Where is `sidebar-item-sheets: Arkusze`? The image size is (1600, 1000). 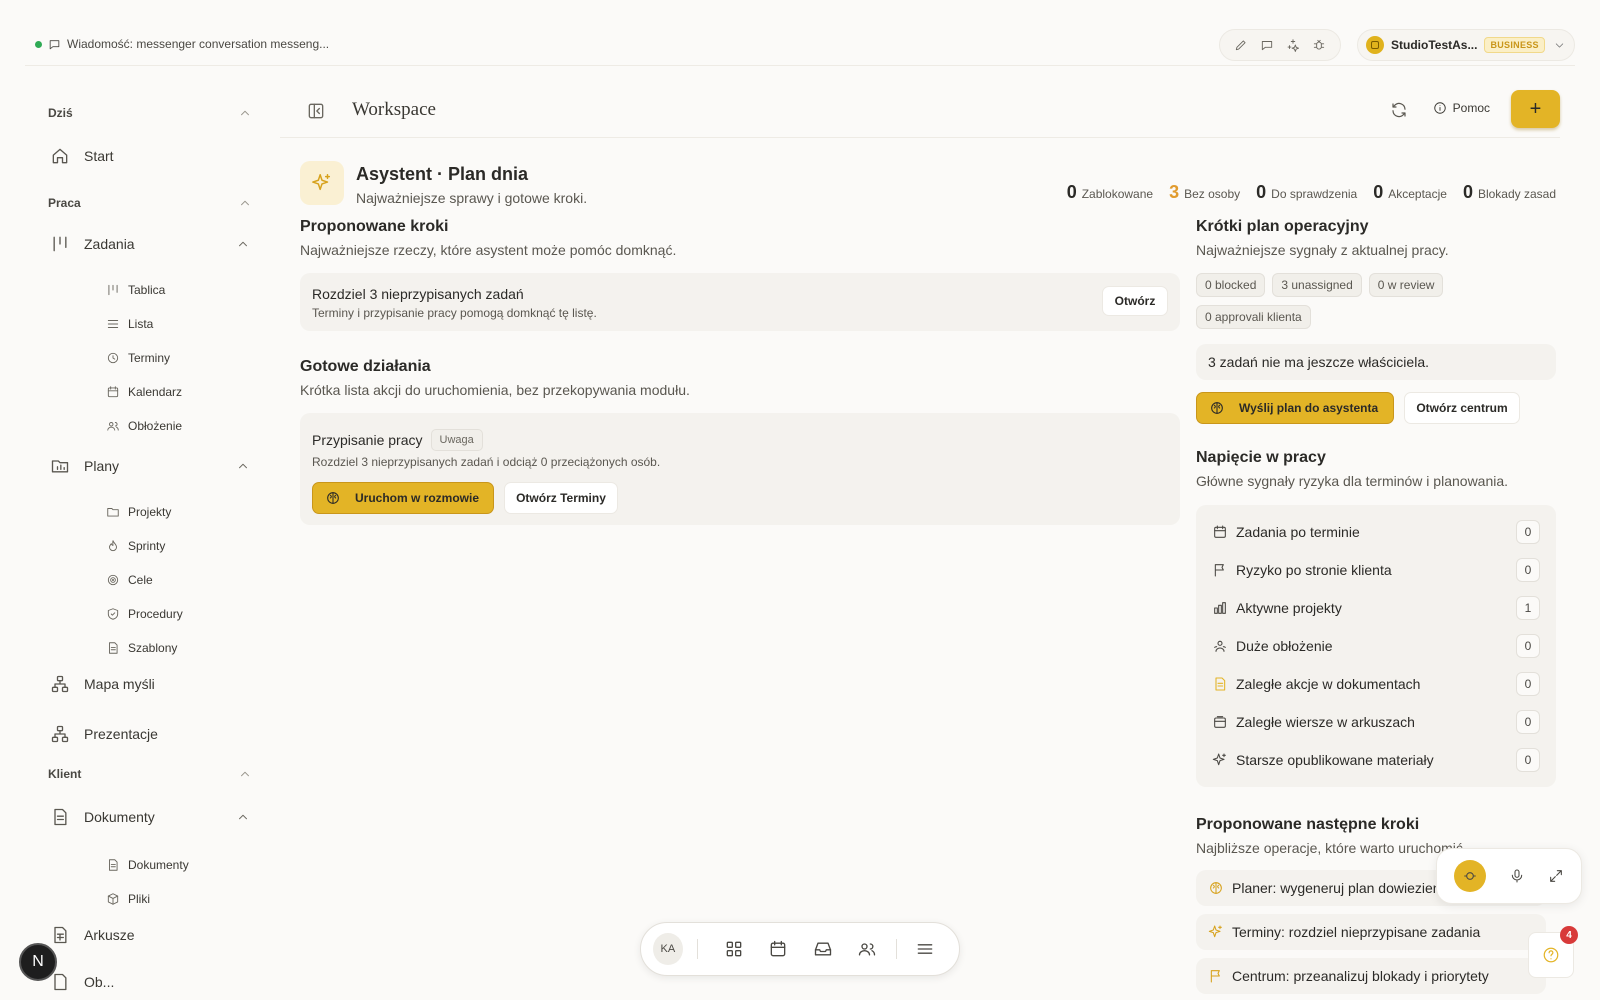
sidebar-item-sheets: Arkusze is located at coordinates (150, 935).